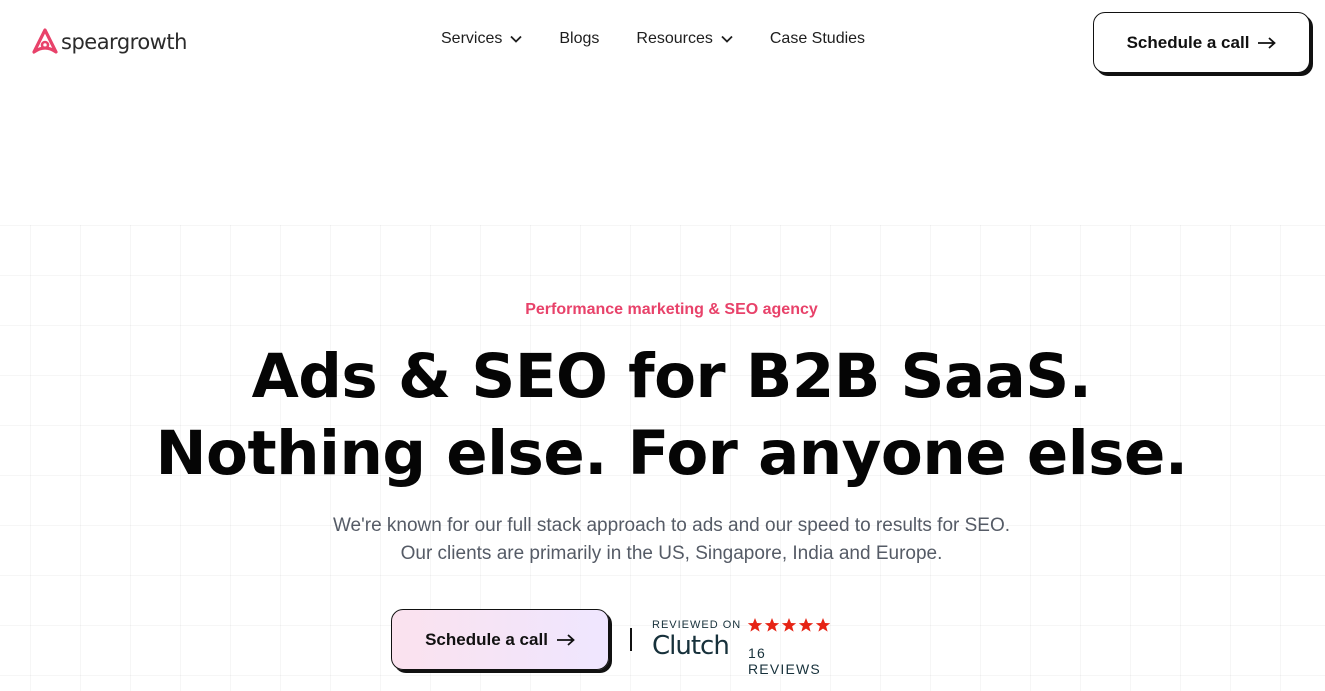 The image size is (1325, 691). I want to click on clutch-review-badge: REVIEWED ON Clutch 16 REVIEWS, so click(747, 647).